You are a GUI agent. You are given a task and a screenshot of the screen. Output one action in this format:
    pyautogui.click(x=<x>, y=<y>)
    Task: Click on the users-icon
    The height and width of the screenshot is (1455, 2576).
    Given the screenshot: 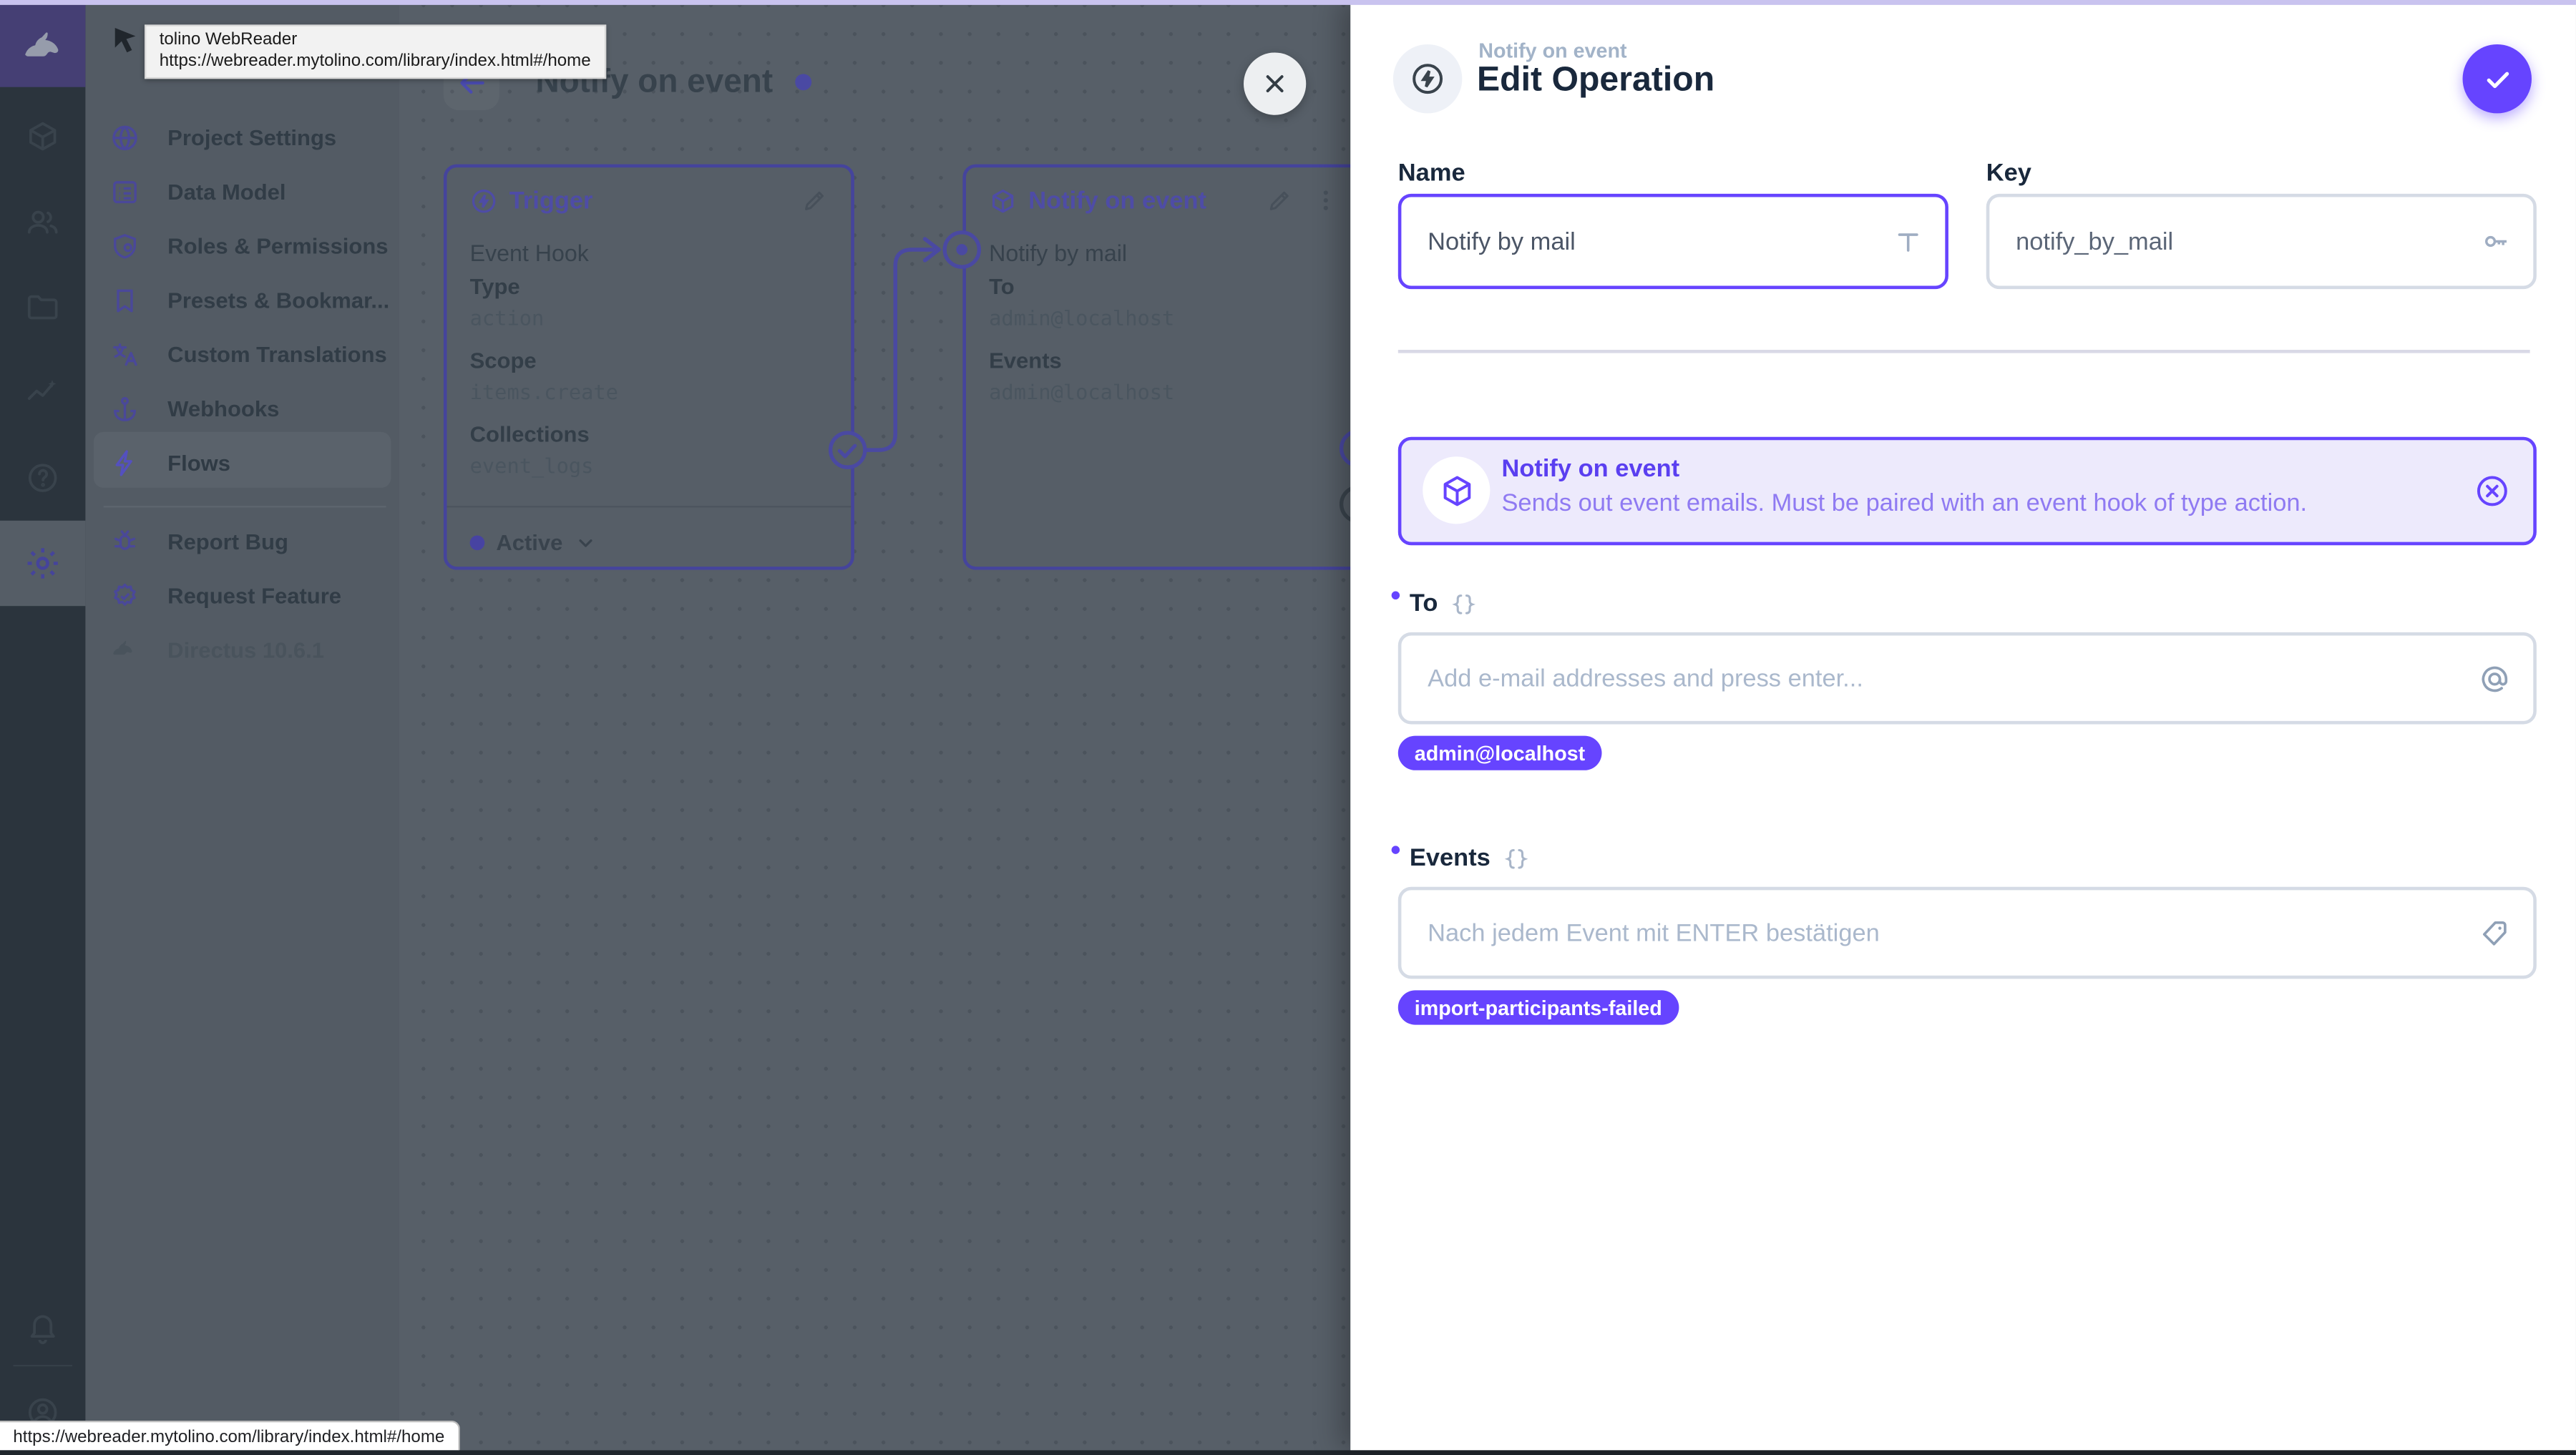 What is the action you would take?
    pyautogui.click(x=42, y=222)
    